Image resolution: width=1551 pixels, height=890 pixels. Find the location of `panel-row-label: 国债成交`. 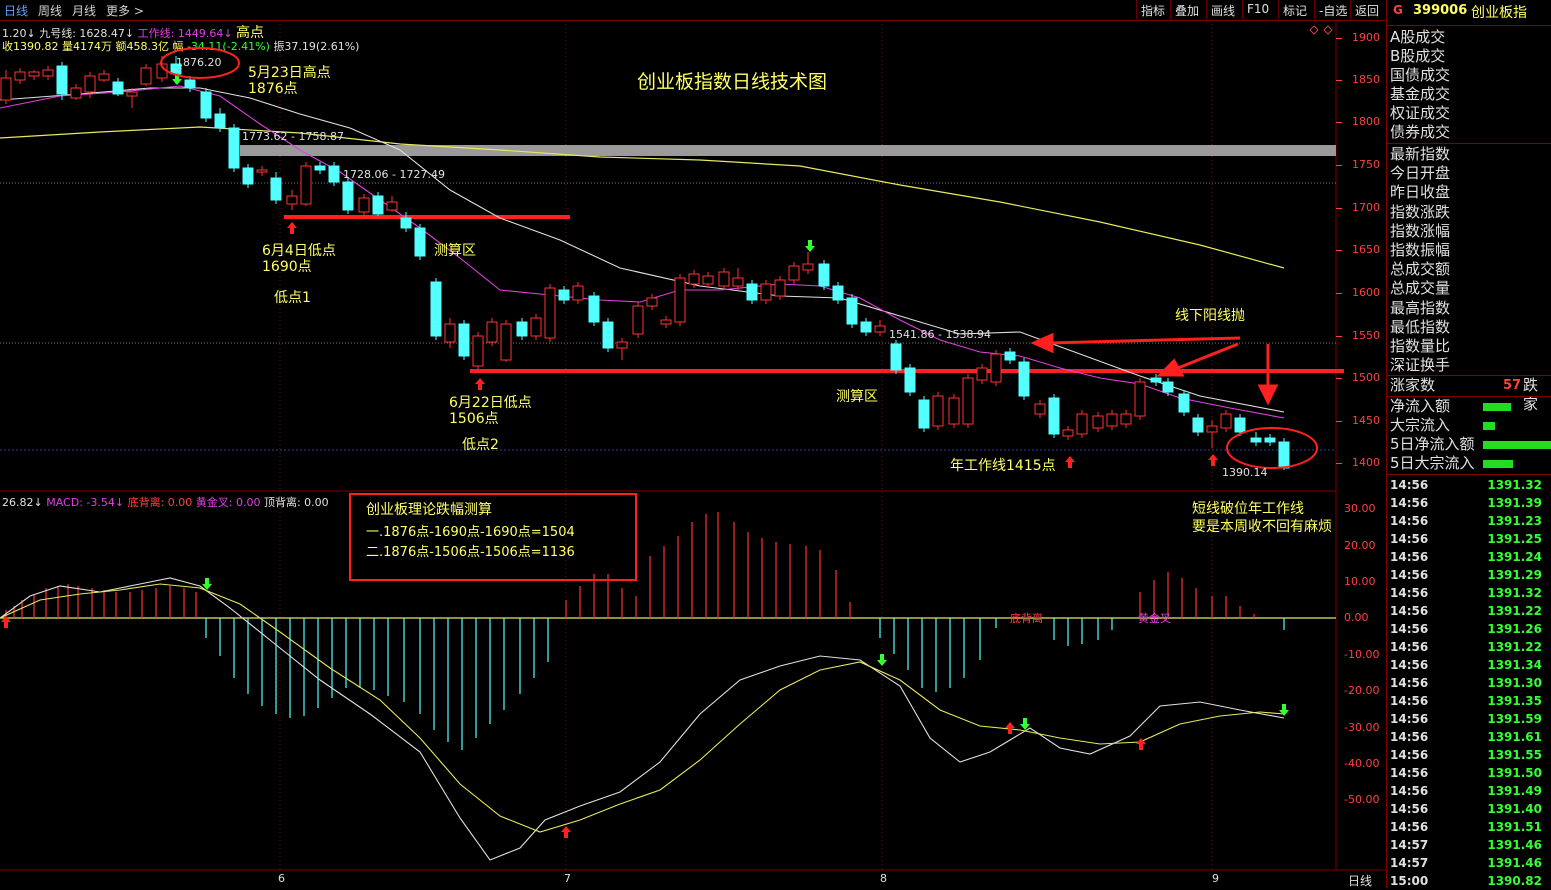

panel-row-label: 国债成交 is located at coordinates (1420, 75).